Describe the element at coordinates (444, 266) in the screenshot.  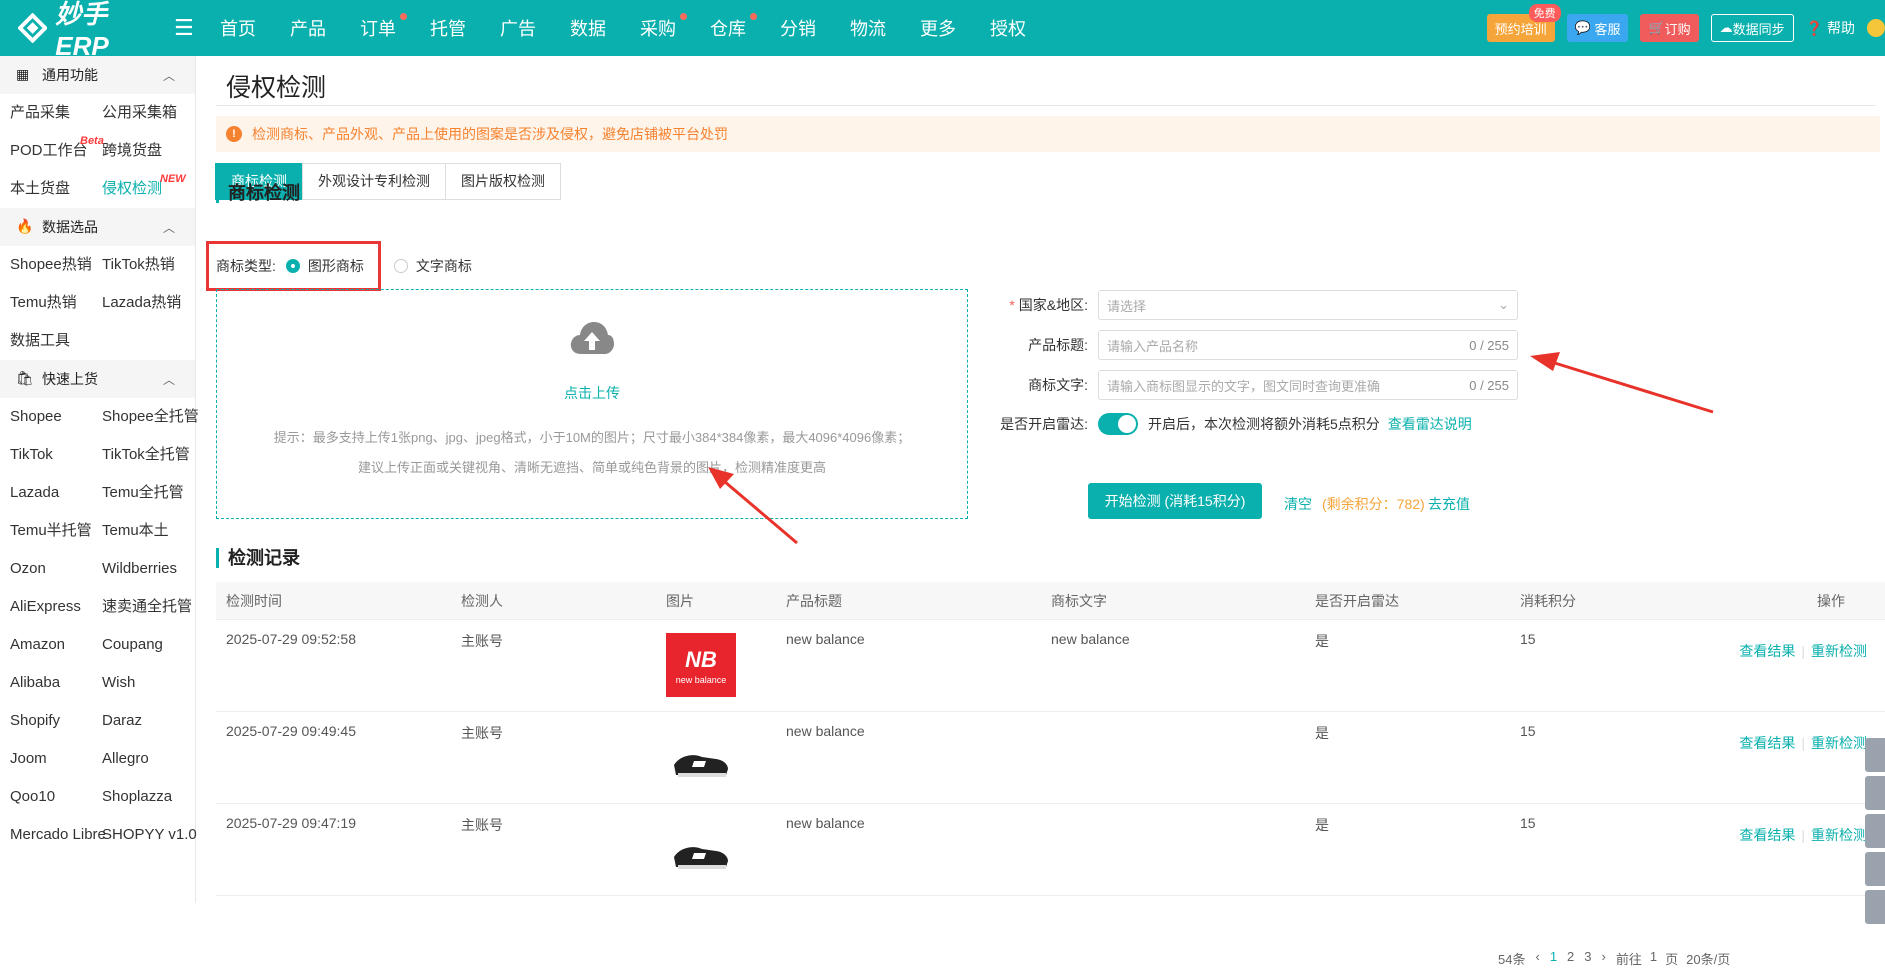
I see `text-trademark-label: 文字商标` at that location.